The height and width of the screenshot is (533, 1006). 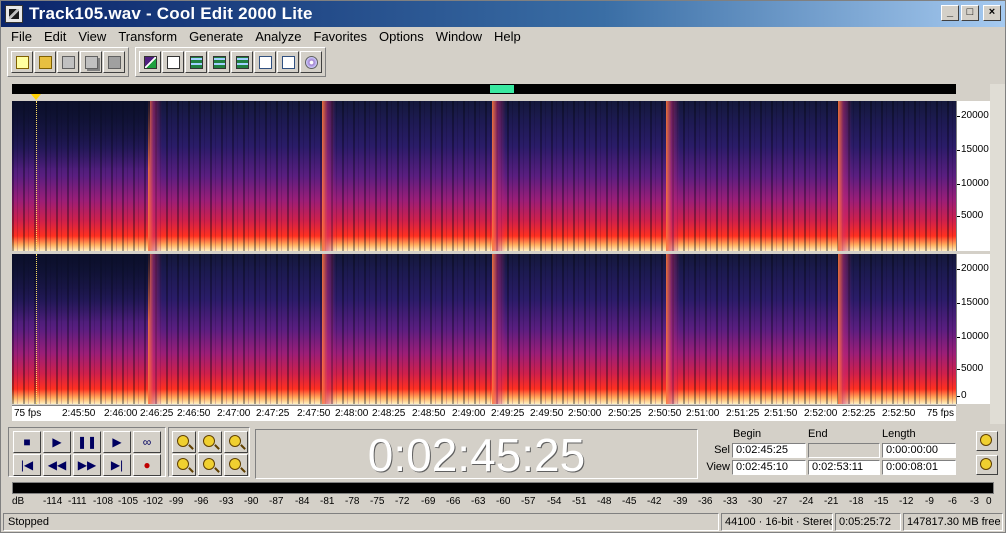 What do you see at coordinates (547, 413) in the screenshot?
I see `time-tick: 2:49:50` at bounding box center [547, 413].